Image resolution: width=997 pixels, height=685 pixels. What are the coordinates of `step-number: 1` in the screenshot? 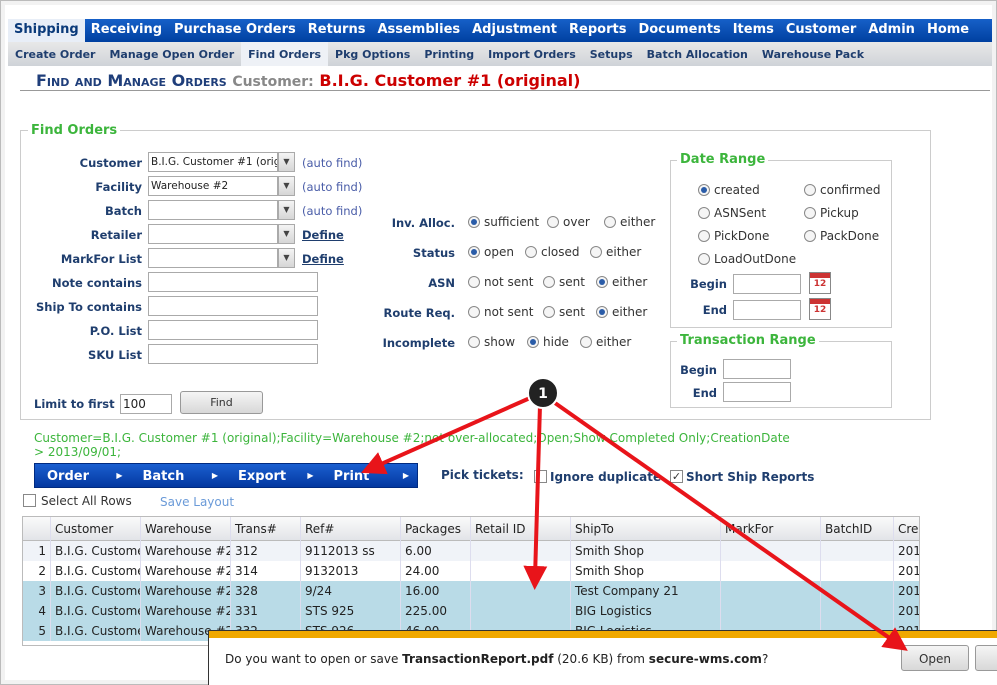 It's located at (543, 394).